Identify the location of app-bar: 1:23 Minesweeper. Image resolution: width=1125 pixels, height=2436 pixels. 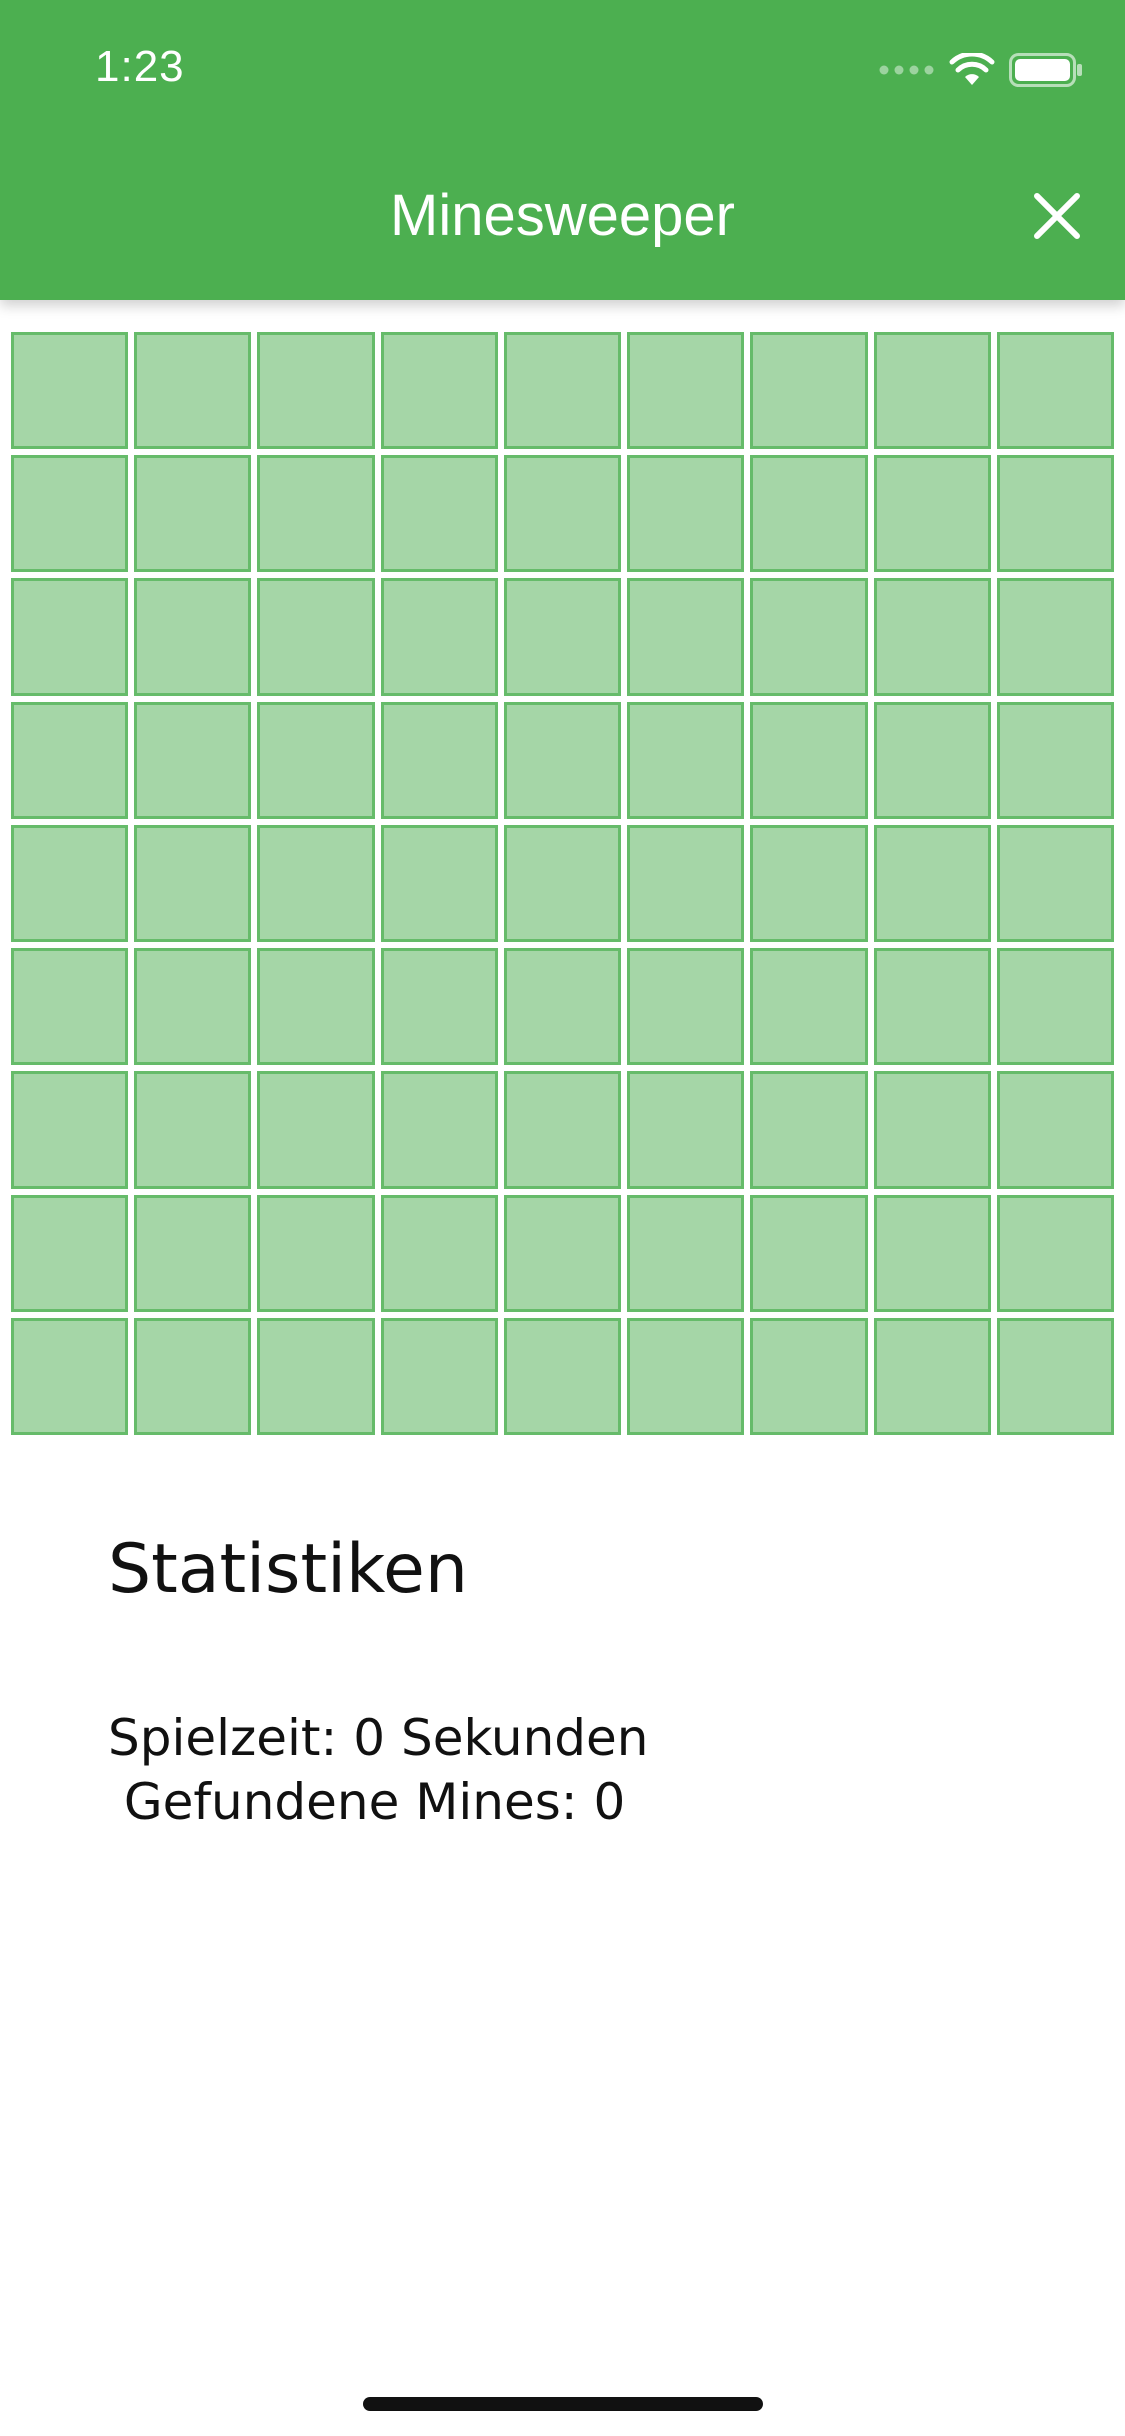
(562, 150).